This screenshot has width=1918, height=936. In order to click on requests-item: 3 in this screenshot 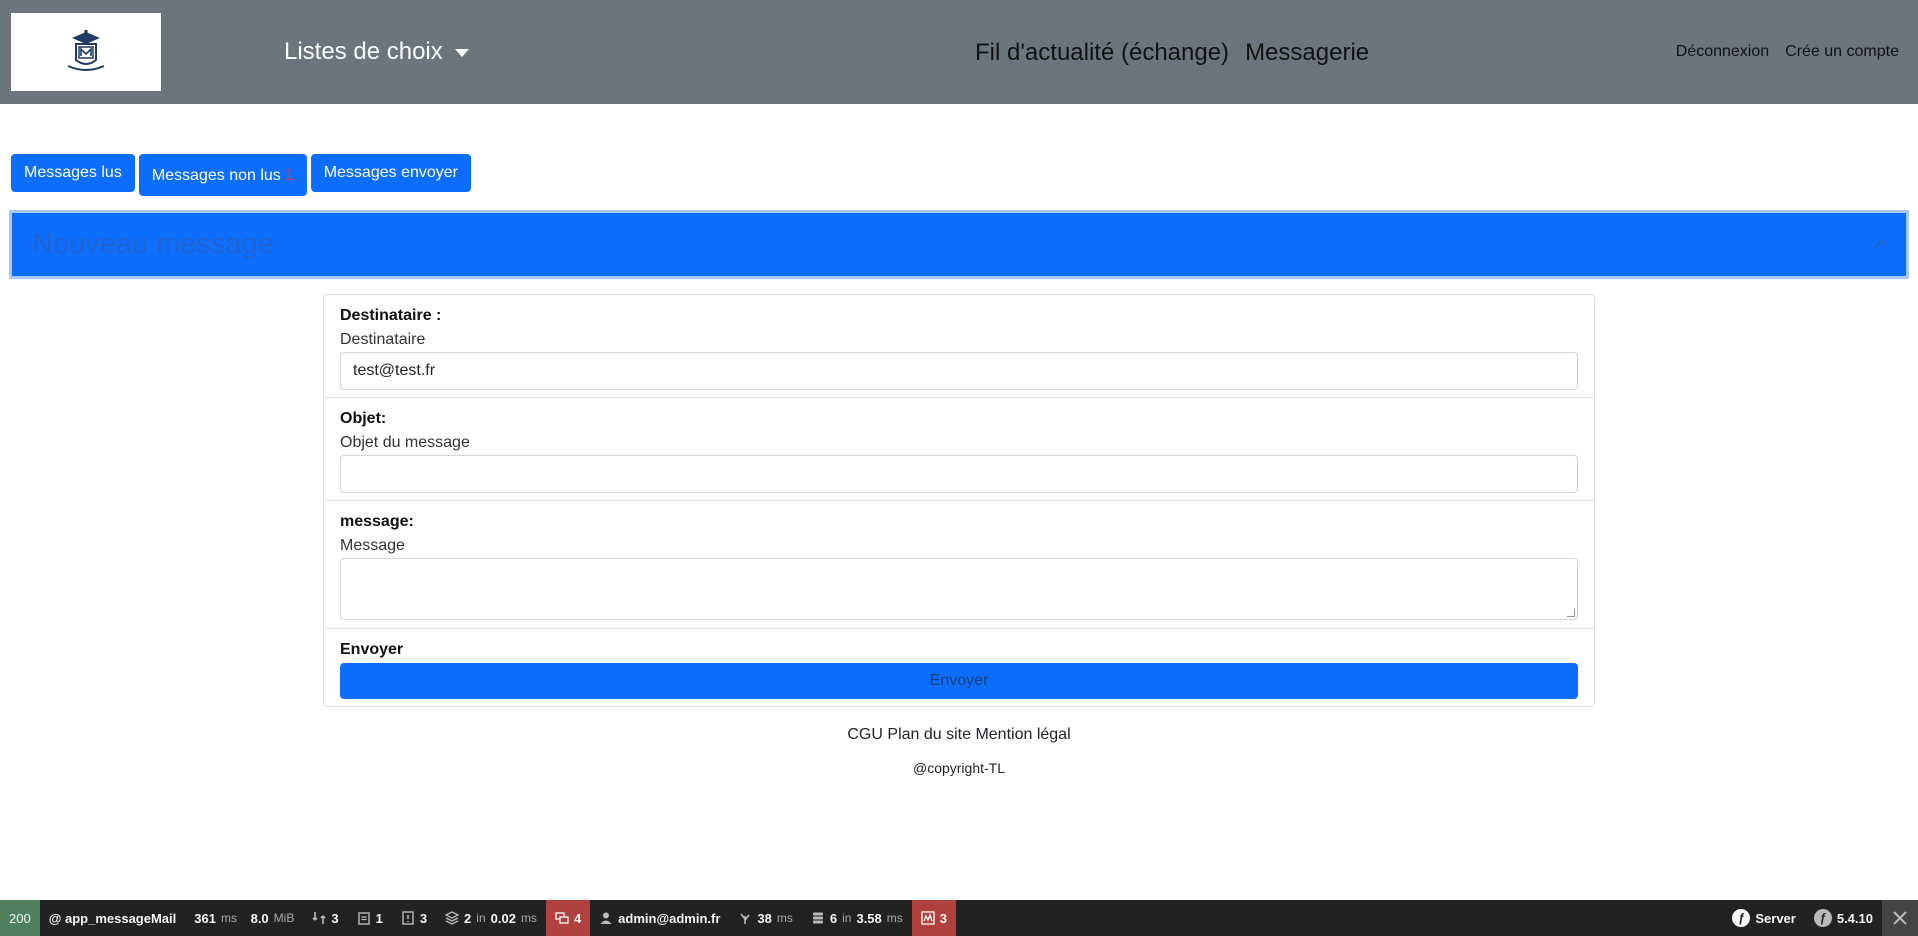, I will do `click(325, 918)`.